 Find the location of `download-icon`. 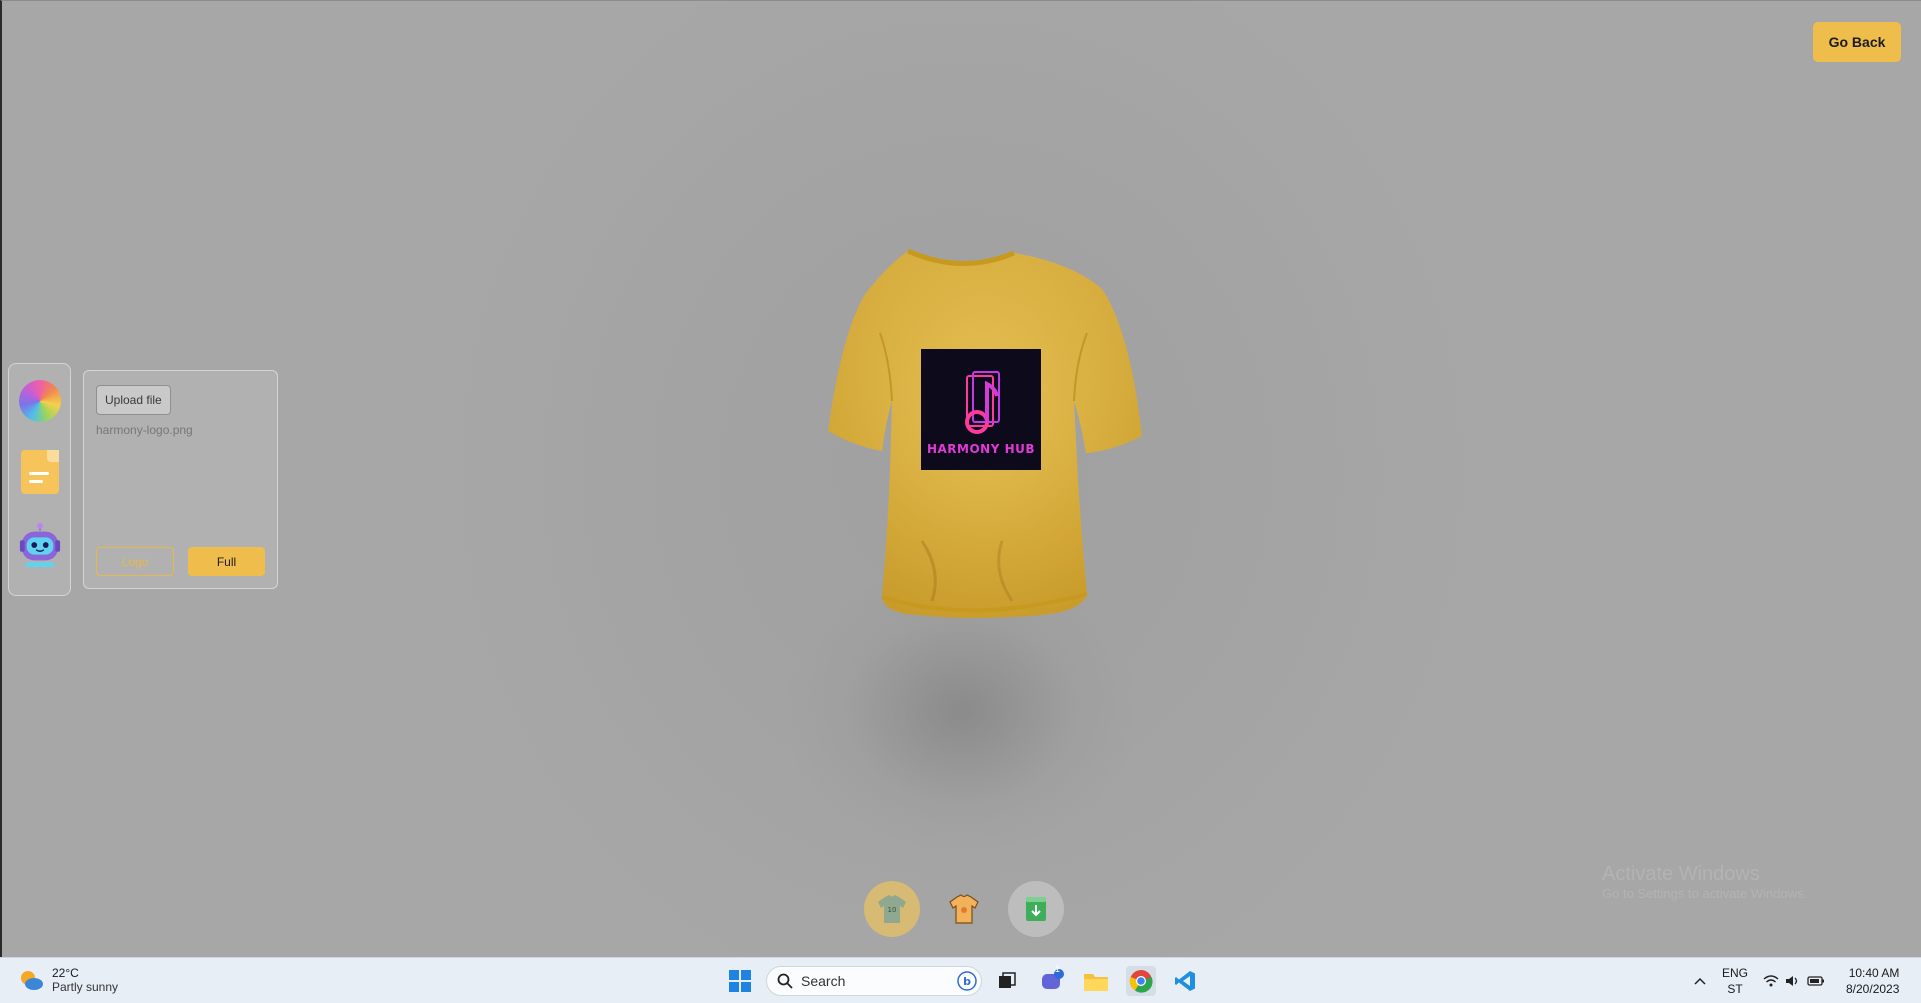

download-icon is located at coordinates (1036, 909).